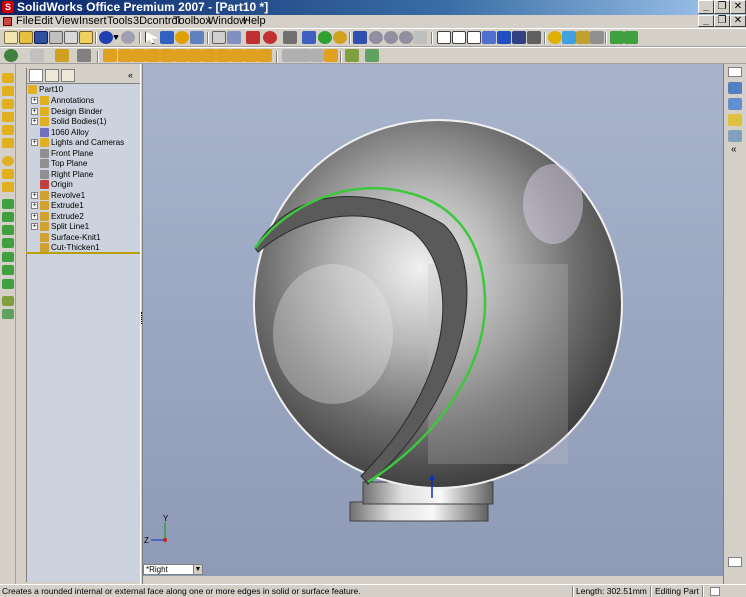 The image size is (746, 597). Describe the element at coordinates (52, 75) in the screenshot. I see `tab-propertymanager` at that location.